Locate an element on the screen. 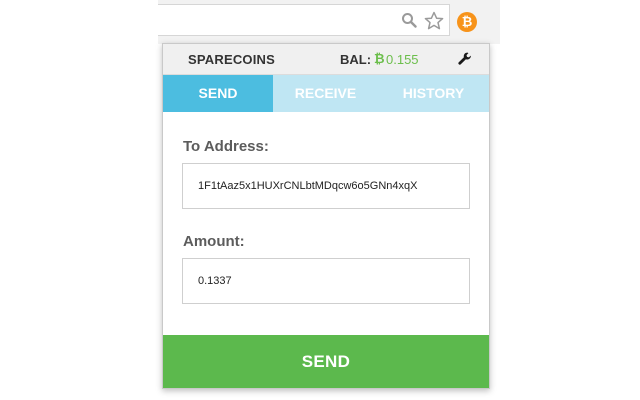 The image size is (640, 400). bitcoin-symbol-icon: ₿ is located at coordinates (379, 58).